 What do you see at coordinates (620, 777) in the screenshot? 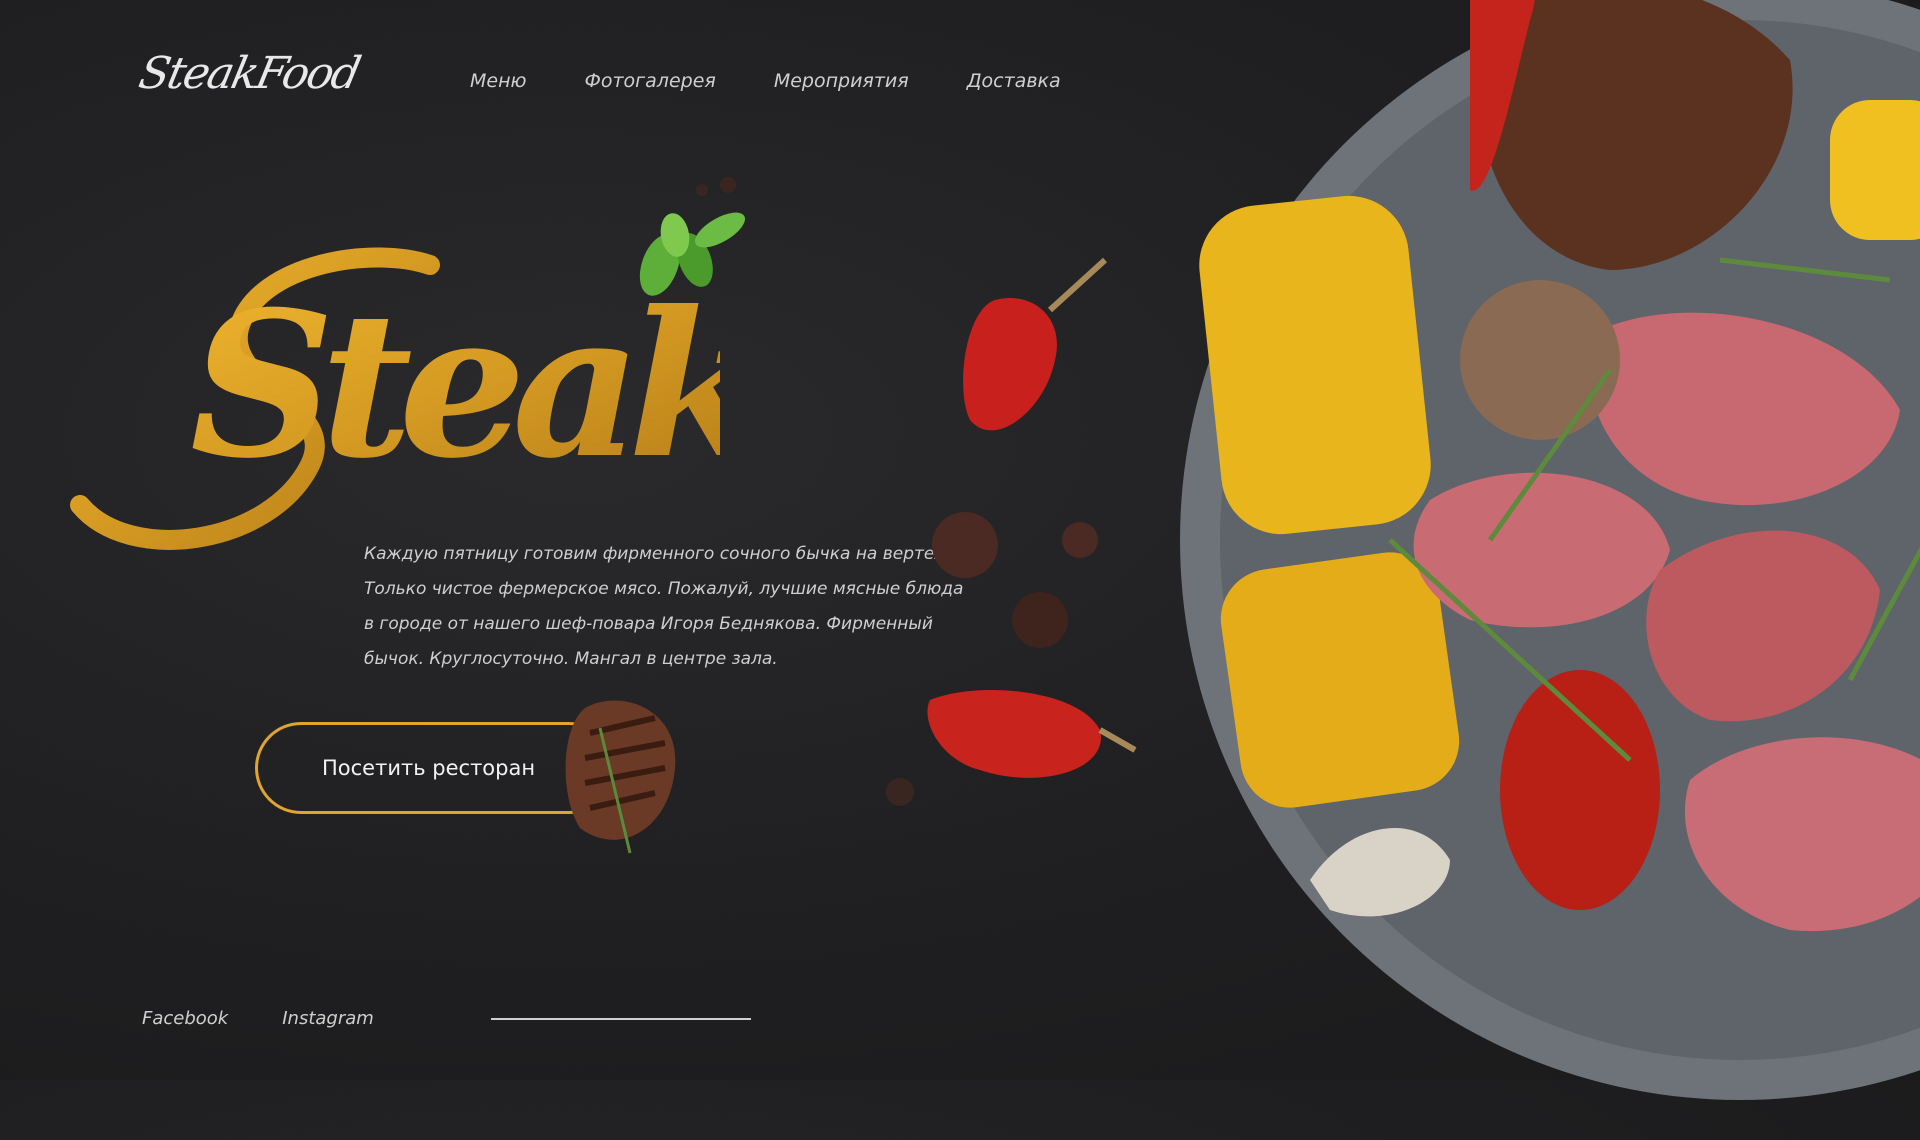
I see `steak-icon` at bounding box center [620, 777].